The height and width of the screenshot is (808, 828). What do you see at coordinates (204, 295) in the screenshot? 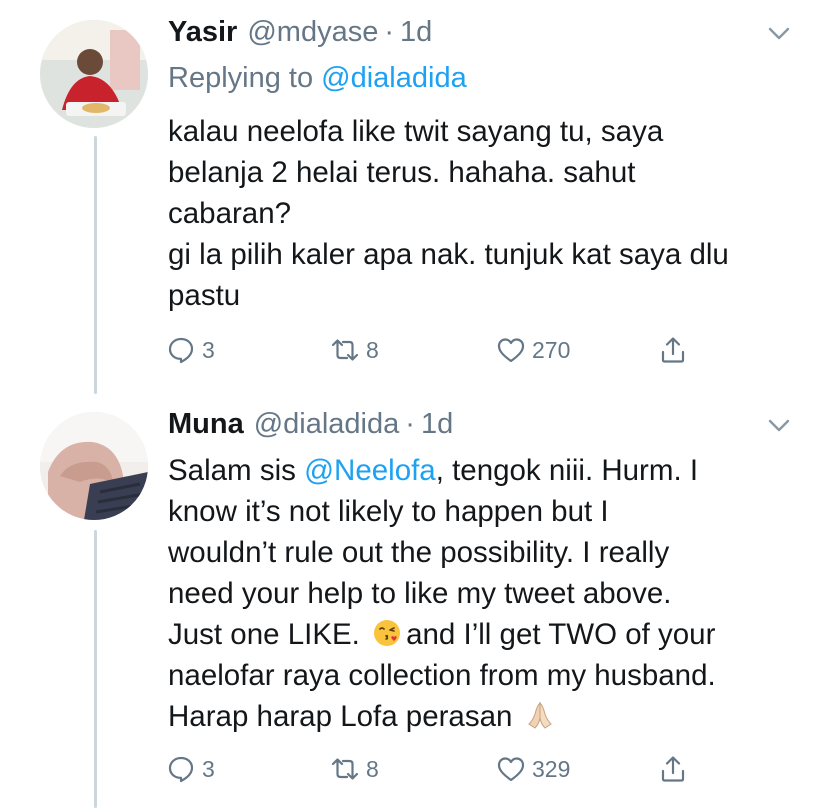
I see `tweet-line: pastu` at bounding box center [204, 295].